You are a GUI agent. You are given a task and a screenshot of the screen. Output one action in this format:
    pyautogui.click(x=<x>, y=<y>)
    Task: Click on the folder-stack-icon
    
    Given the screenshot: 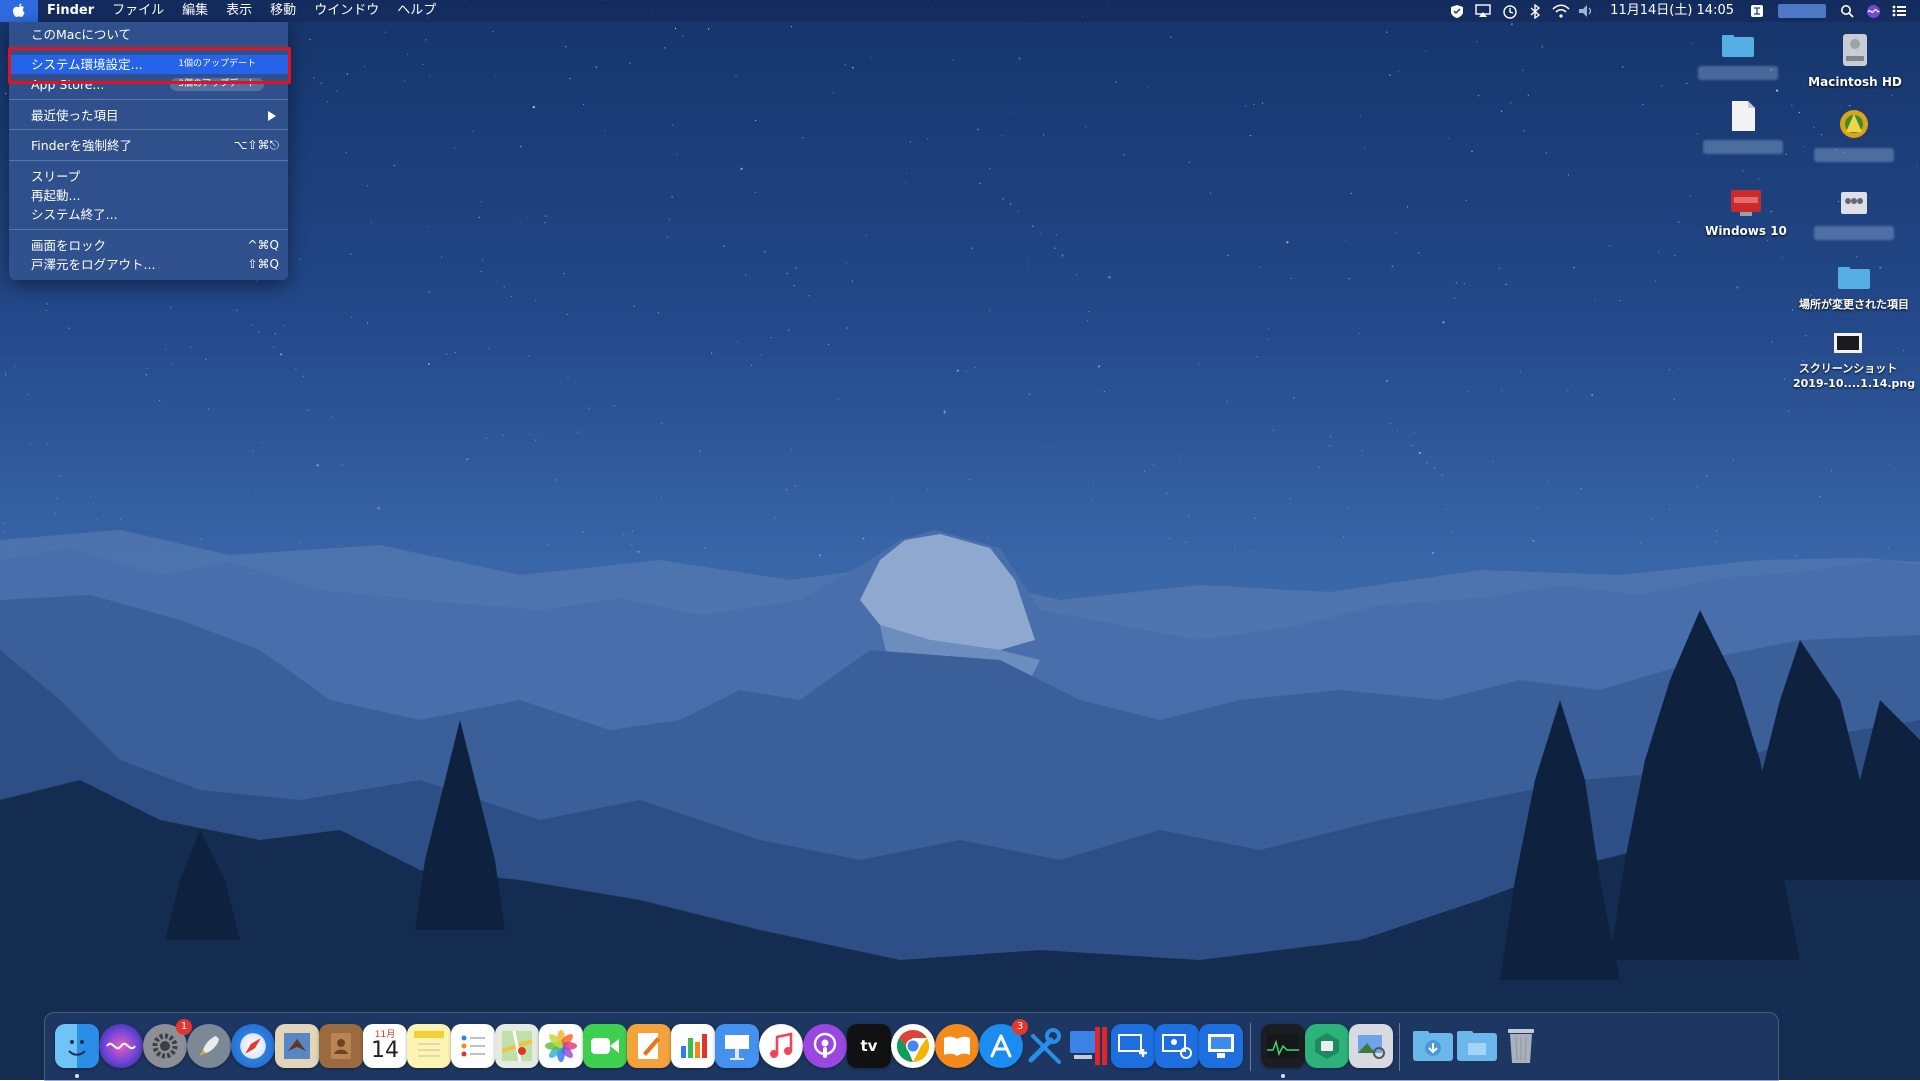 What is the action you would take?
    pyautogui.click(x=1477, y=1046)
    